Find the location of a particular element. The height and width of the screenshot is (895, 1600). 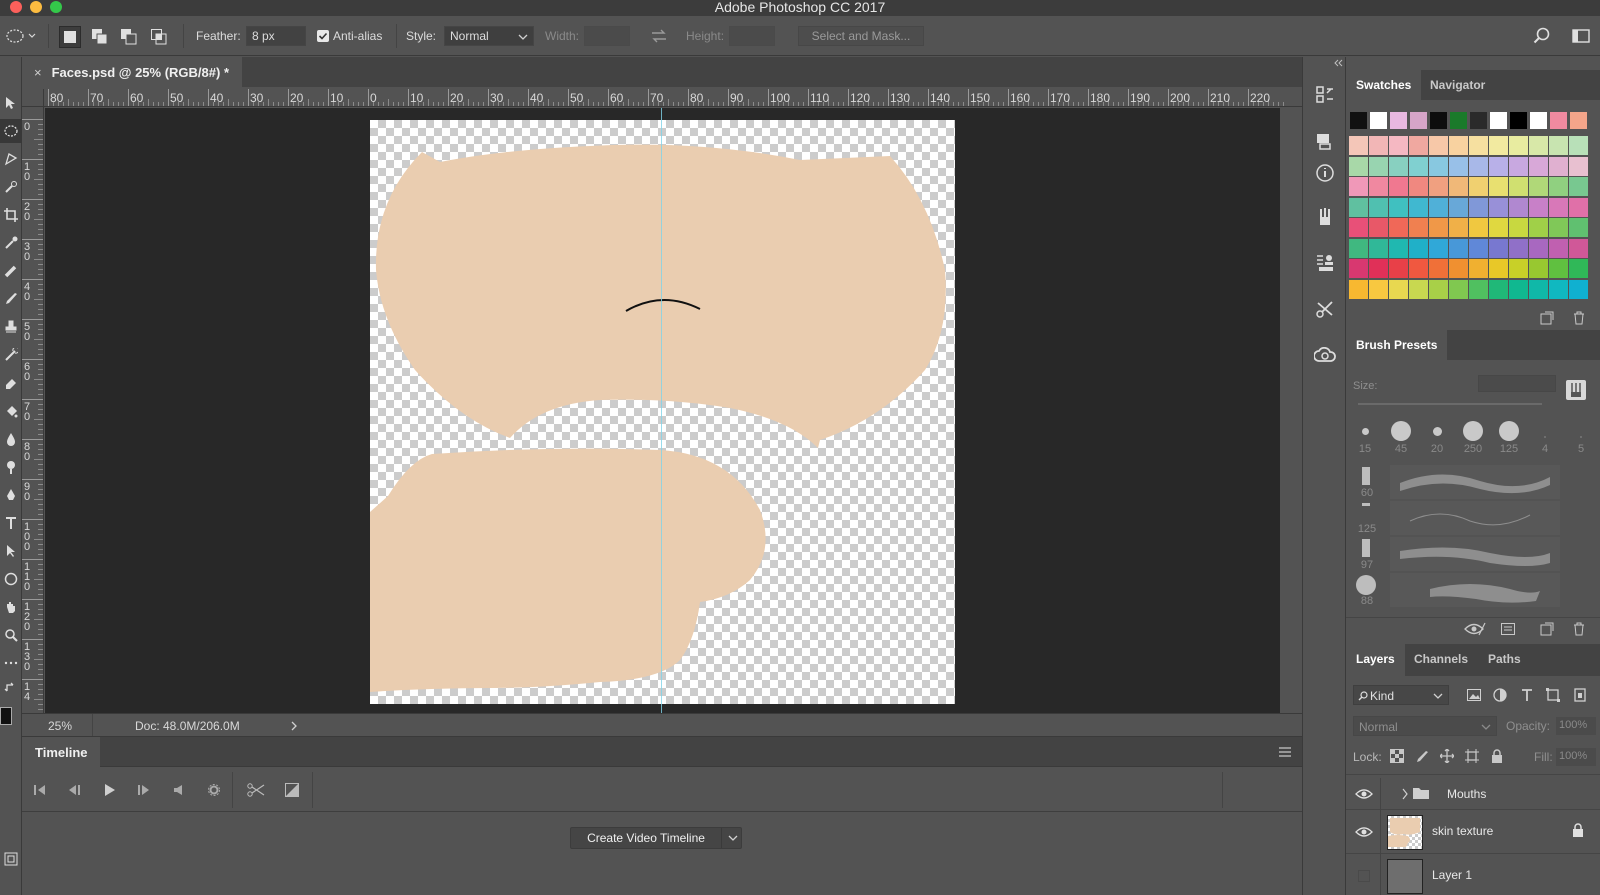

height-input is located at coordinates (752, 36).